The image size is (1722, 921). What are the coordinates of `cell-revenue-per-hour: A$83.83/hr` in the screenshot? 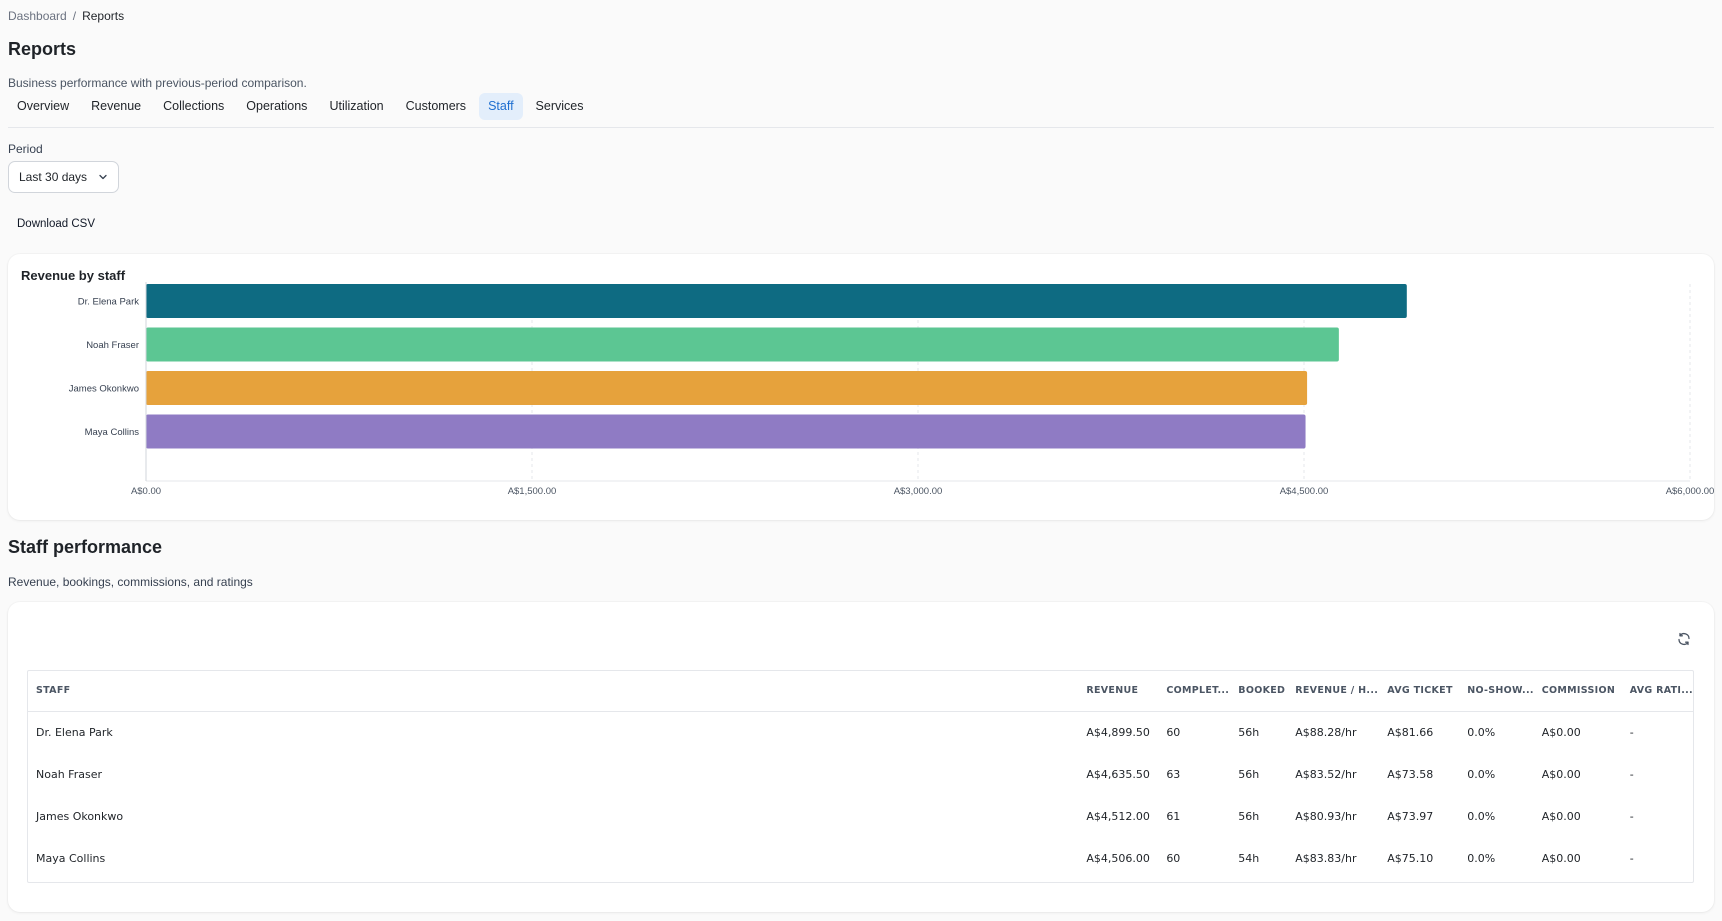 It's located at (1326, 858).